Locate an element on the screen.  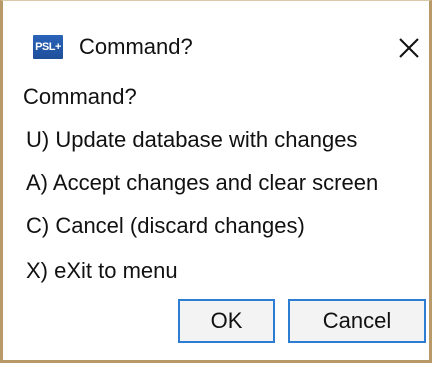
cancel-button: Cancel is located at coordinates (357, 321).